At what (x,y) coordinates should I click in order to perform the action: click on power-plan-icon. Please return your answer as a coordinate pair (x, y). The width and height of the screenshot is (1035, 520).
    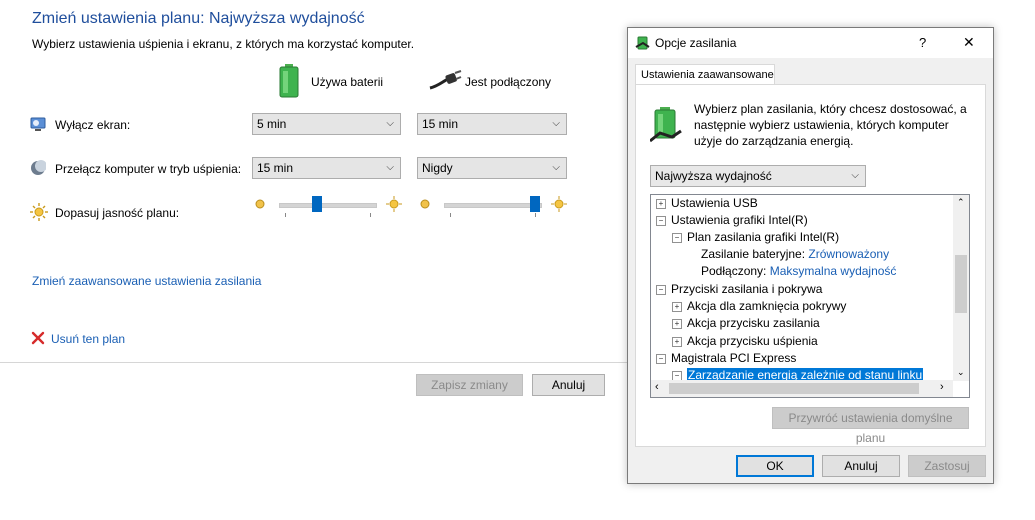
    Looking at the image, I should click on (666, 125).